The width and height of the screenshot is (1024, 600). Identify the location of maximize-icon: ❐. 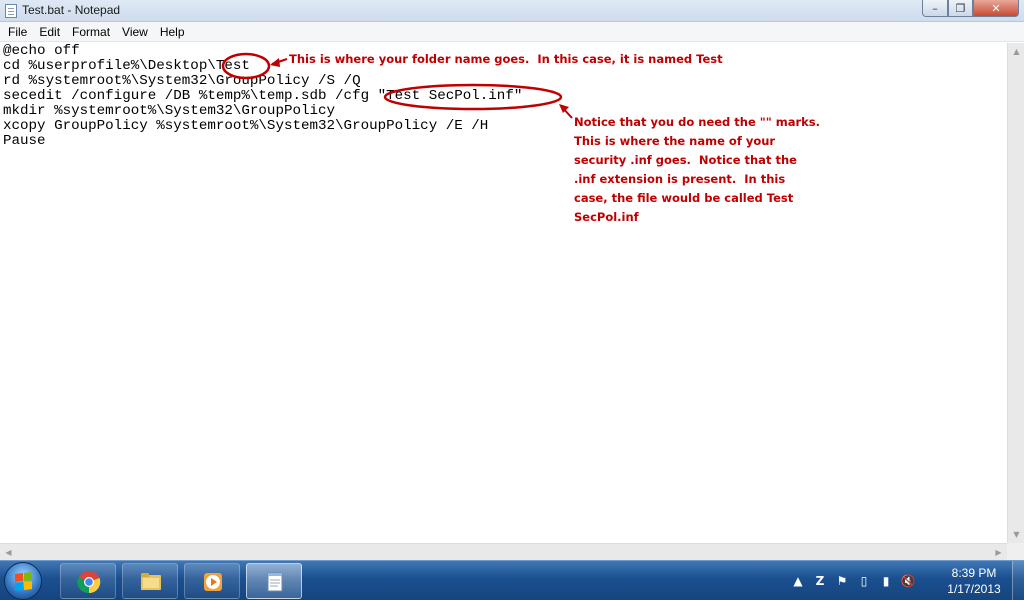
(960, 8).